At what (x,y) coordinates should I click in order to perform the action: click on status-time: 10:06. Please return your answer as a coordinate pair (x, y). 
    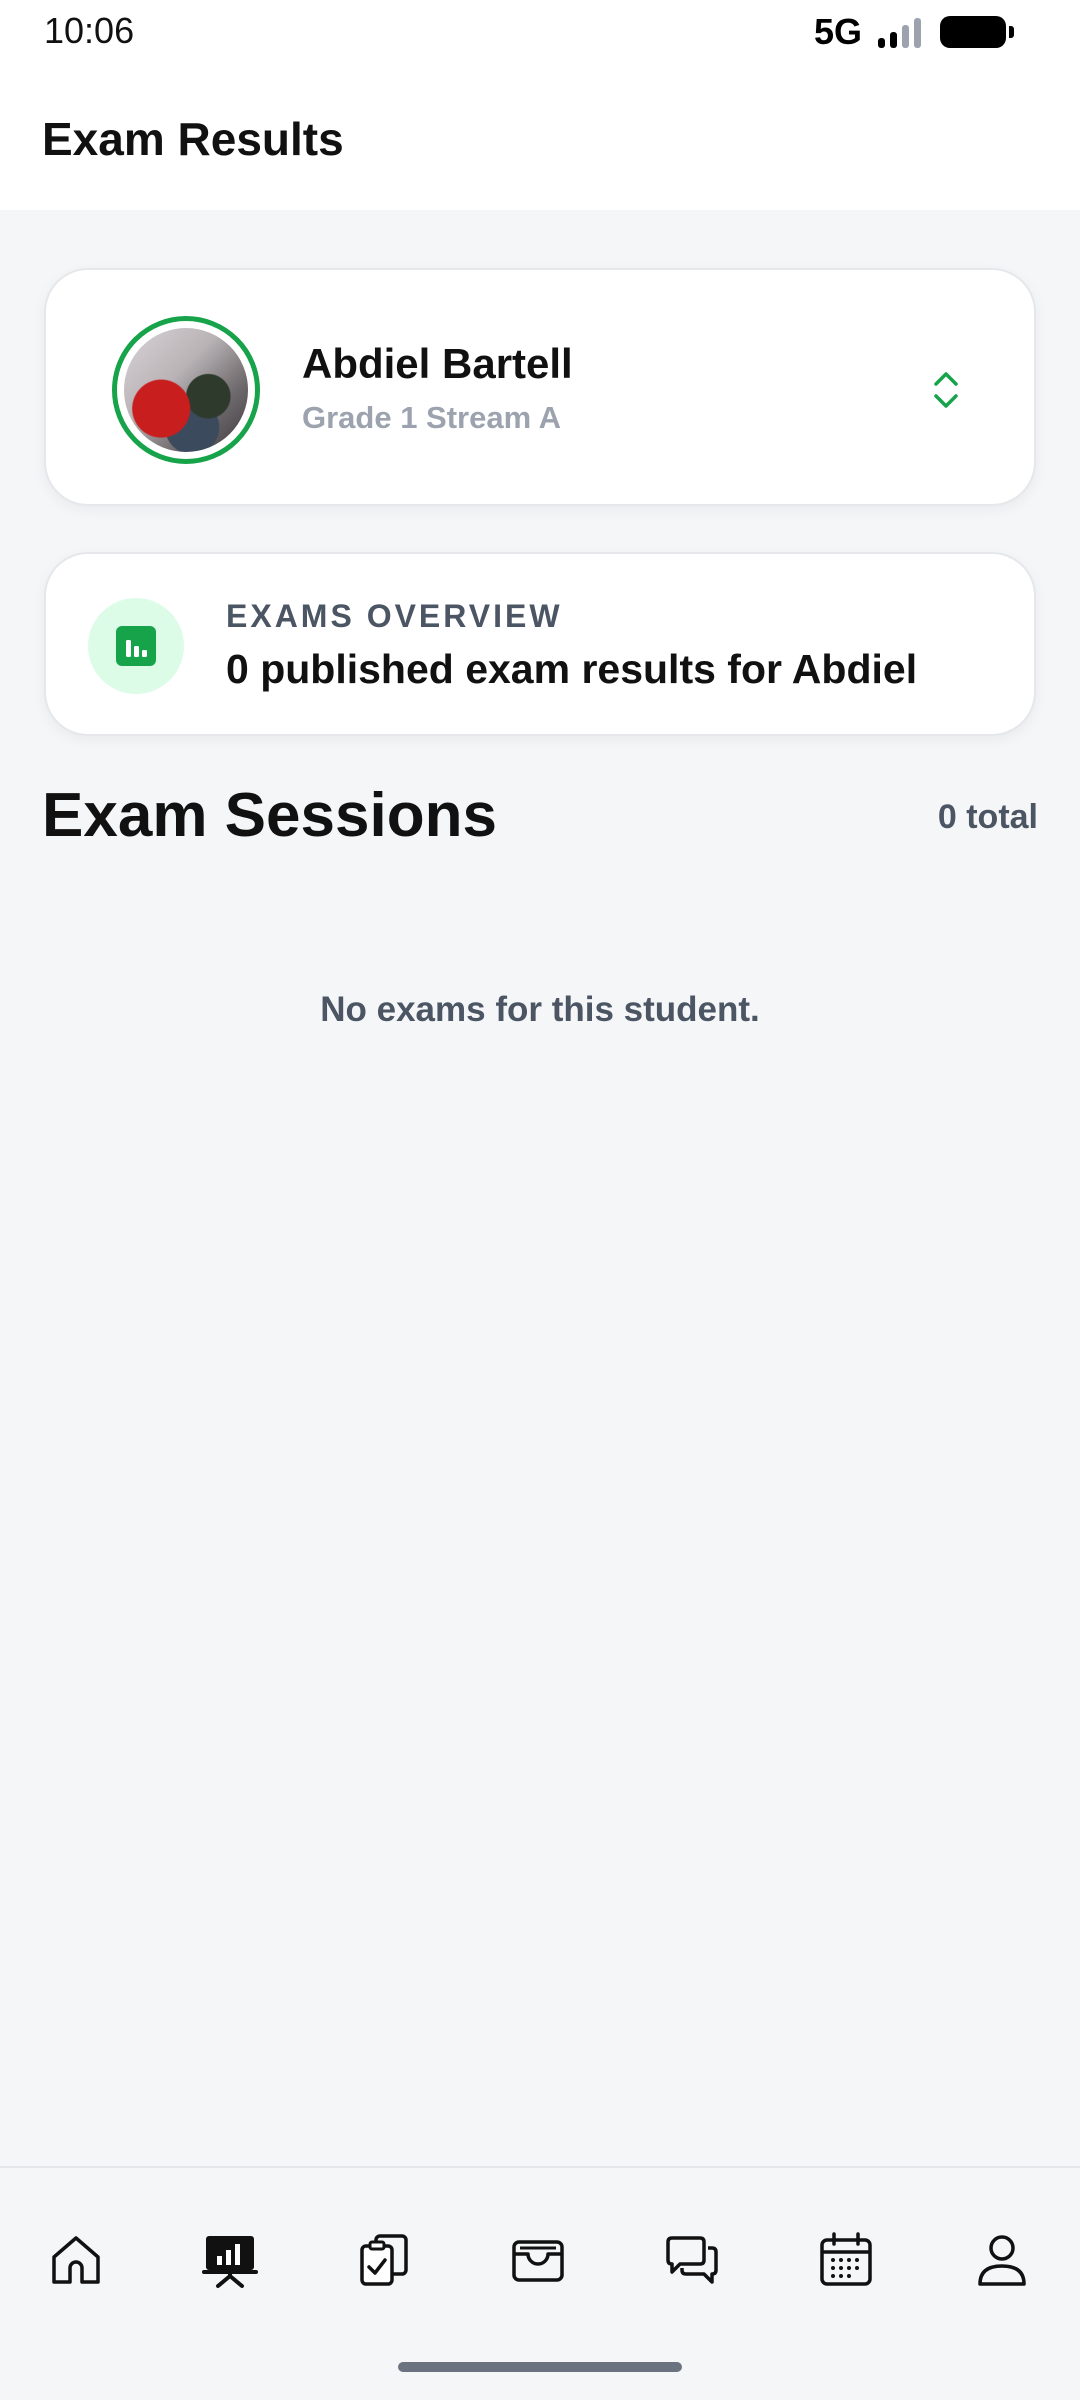
    Looking at the image, I should click on (89, 30).